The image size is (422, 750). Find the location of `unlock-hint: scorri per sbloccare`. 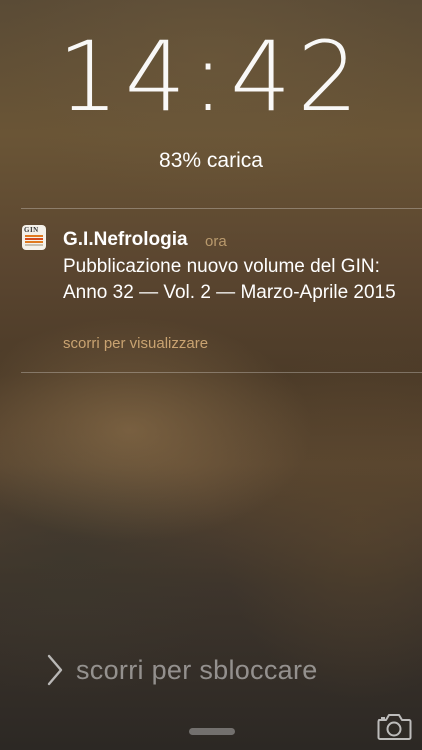

unlock-hint: scorri per sbloccare is located at coordinates (197, 670).